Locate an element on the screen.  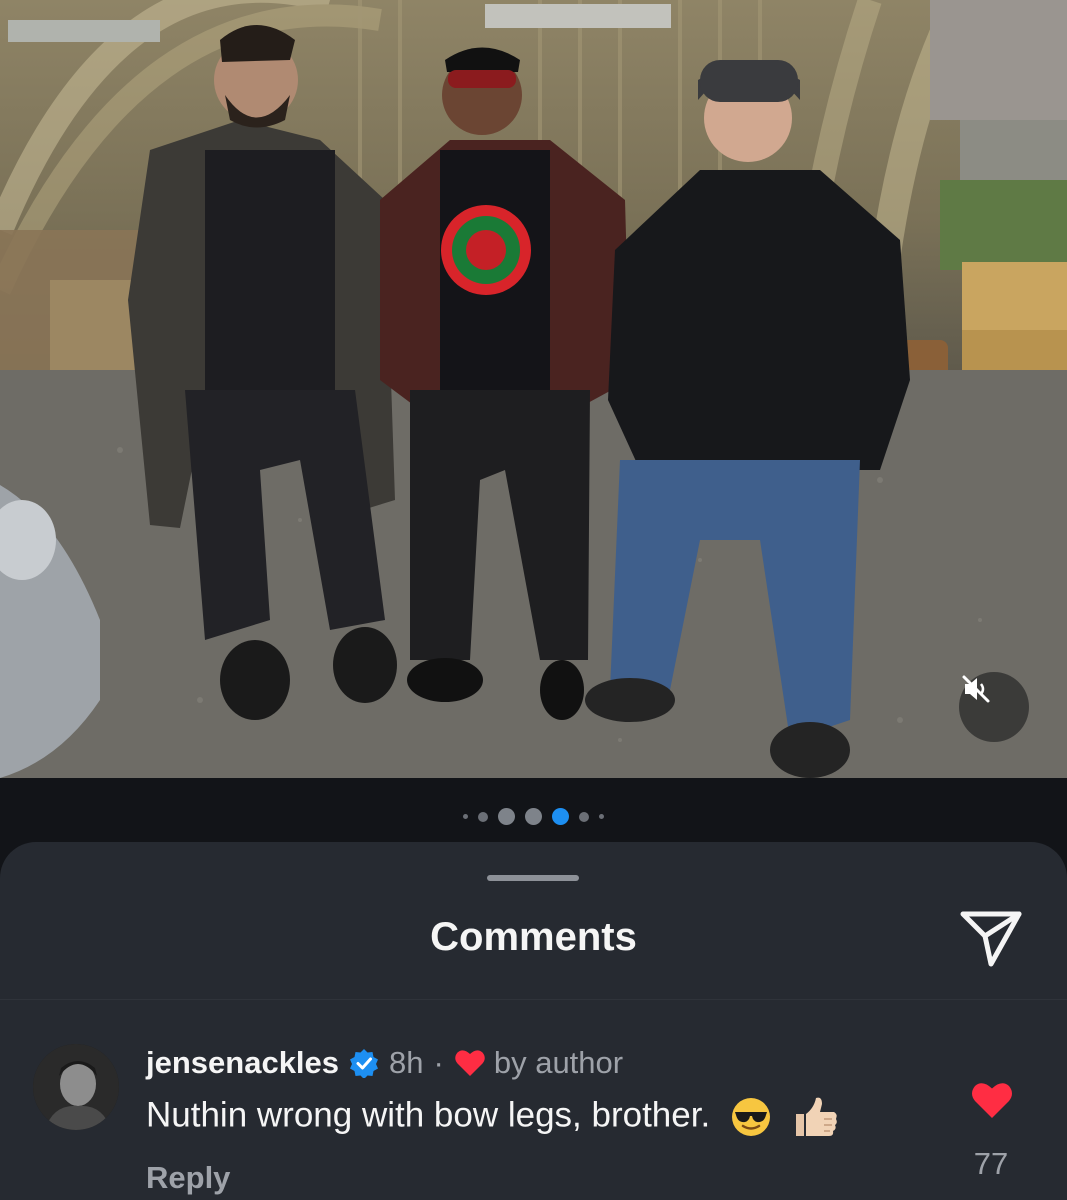
comments-title: Comments is located at coordinates (533, 937).